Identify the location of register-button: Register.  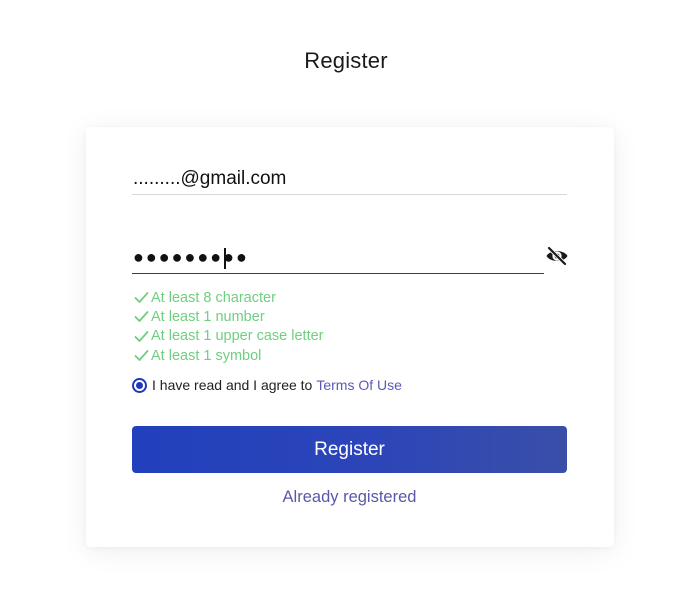
(349, 449).